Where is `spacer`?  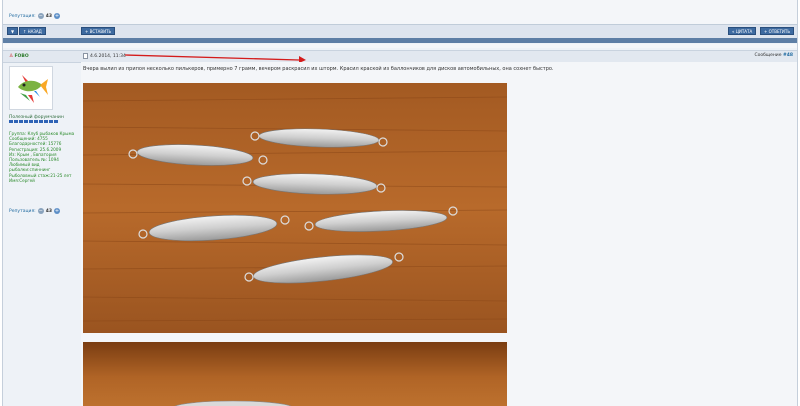
spacer is located at coordinates (400, 46).